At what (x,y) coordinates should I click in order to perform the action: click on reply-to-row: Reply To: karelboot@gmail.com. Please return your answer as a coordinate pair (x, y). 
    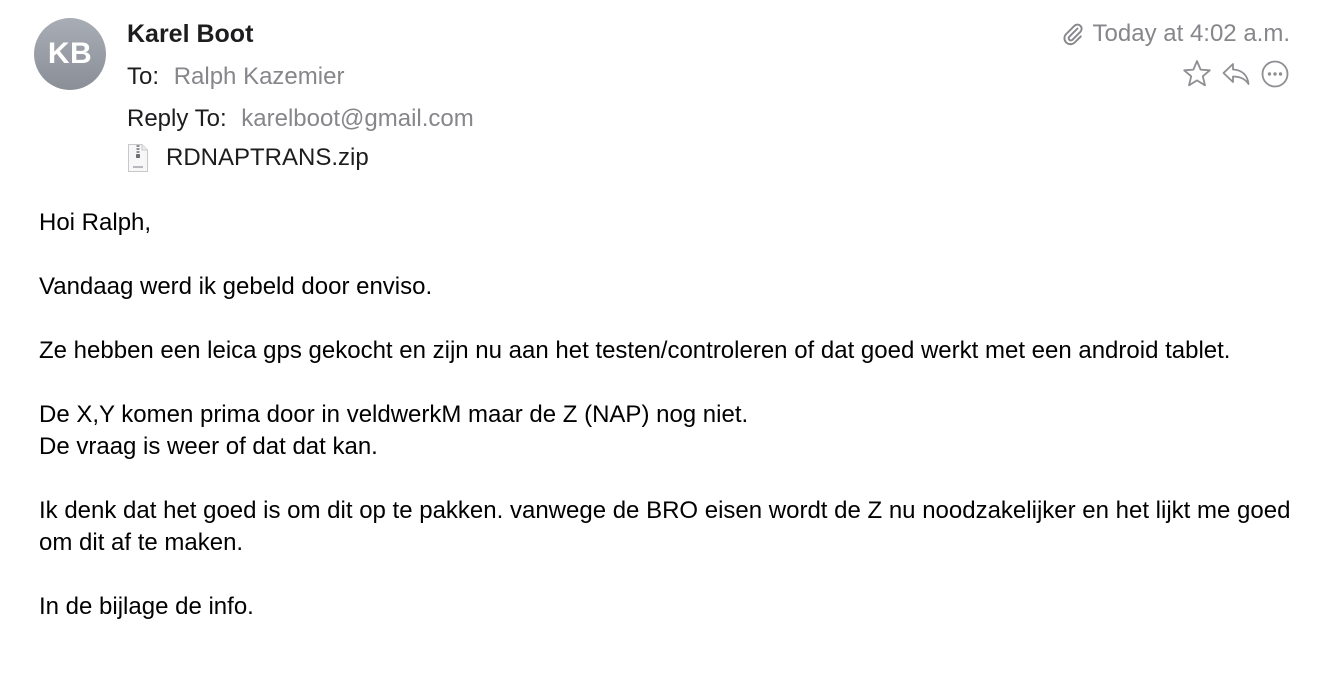
    Looking at the image, I should click on (300, 119).